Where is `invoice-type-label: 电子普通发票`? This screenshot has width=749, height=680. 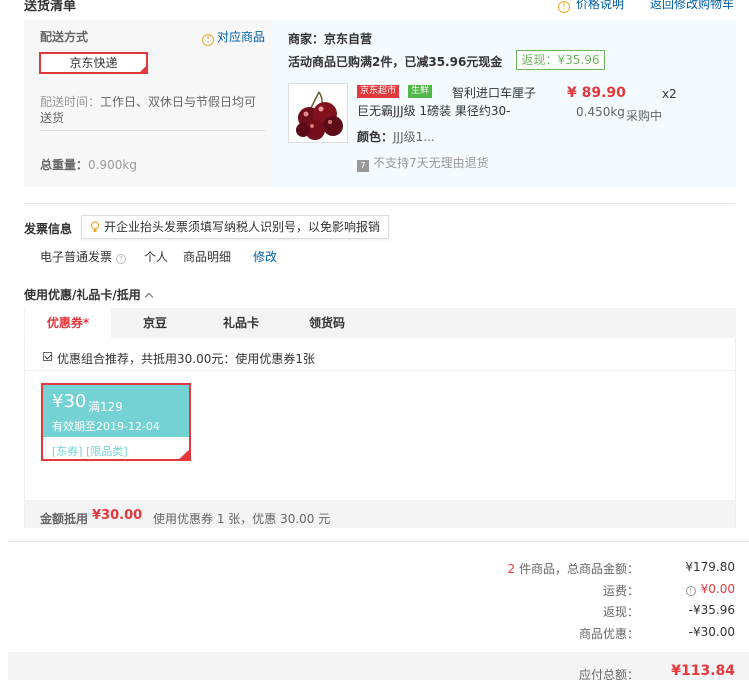
invoice-type-label: 电子普通发票 is located at coordinates (76, 257).